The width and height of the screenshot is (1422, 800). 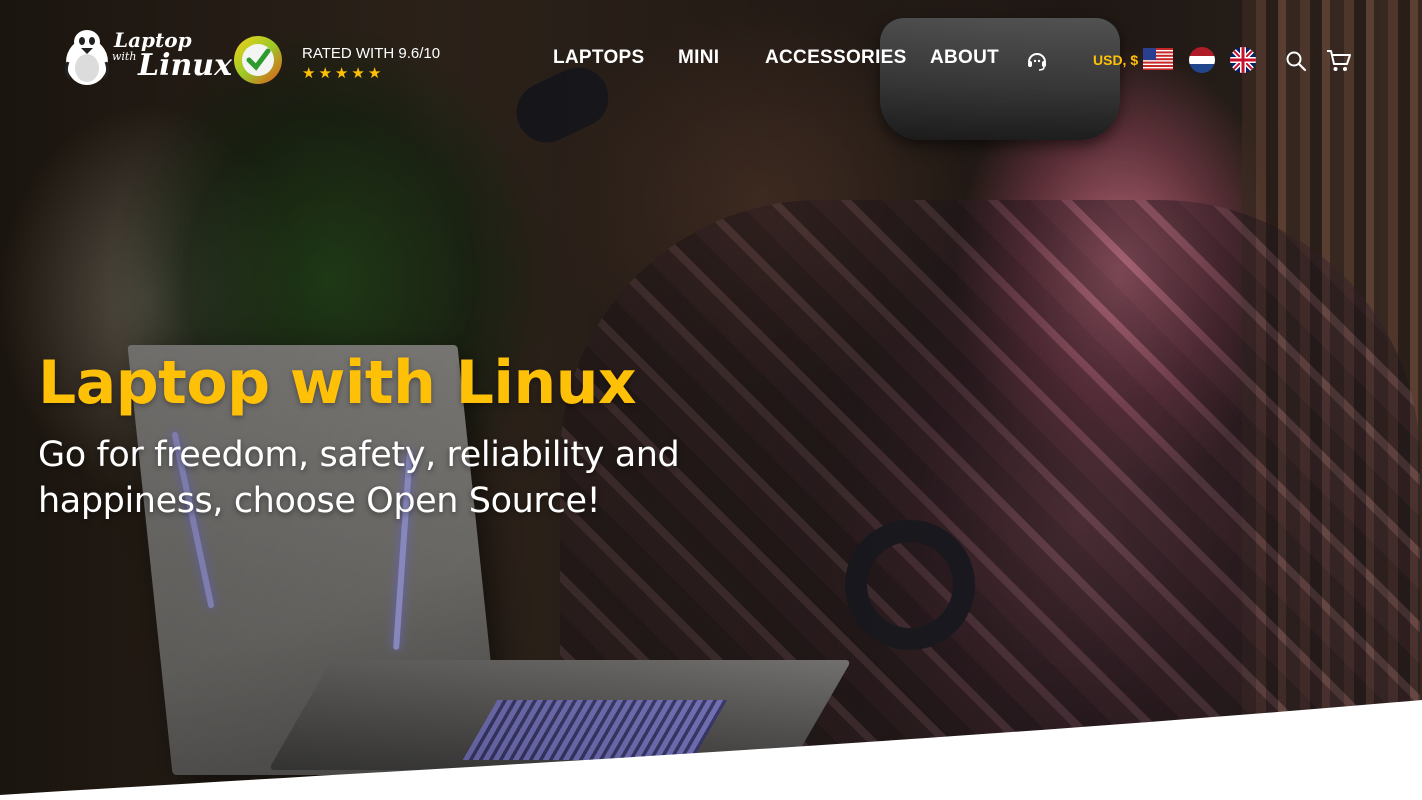 What do you see at coordinates (337, 383) in the screenshot?
I see `hero-title: Laptop with Linux` at bounding box center [337, 383].